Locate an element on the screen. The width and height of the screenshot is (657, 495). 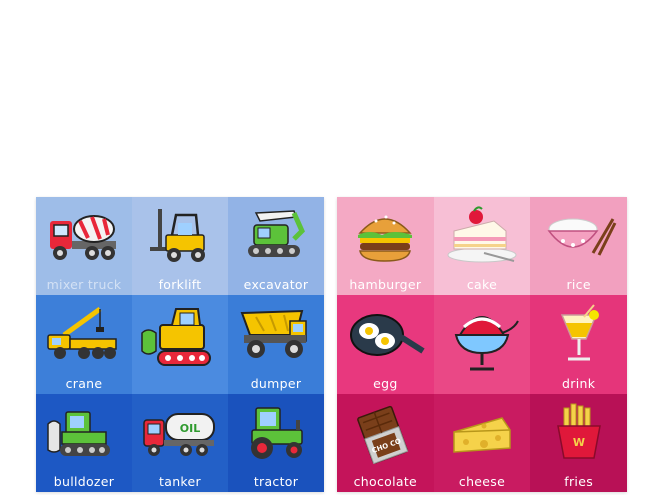
vehicle-cell: forklift is located at coordinates (180, 246).